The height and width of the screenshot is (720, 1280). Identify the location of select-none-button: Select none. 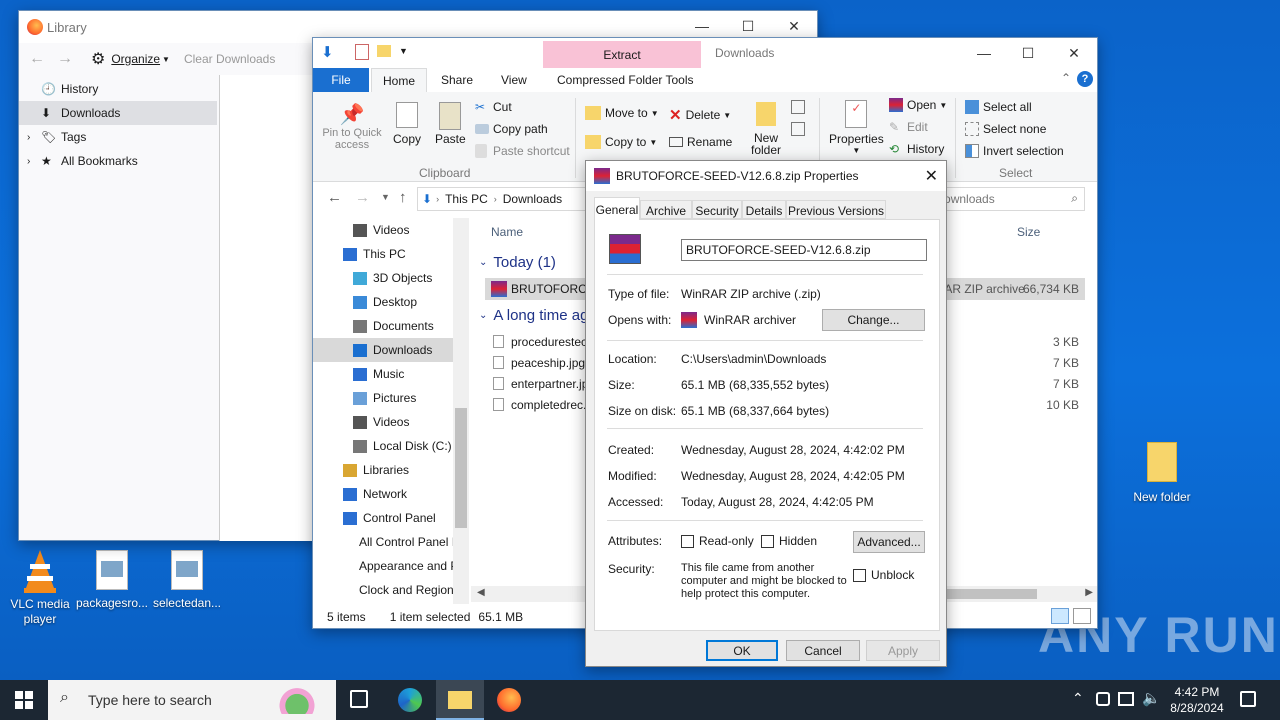
(1005, 129).